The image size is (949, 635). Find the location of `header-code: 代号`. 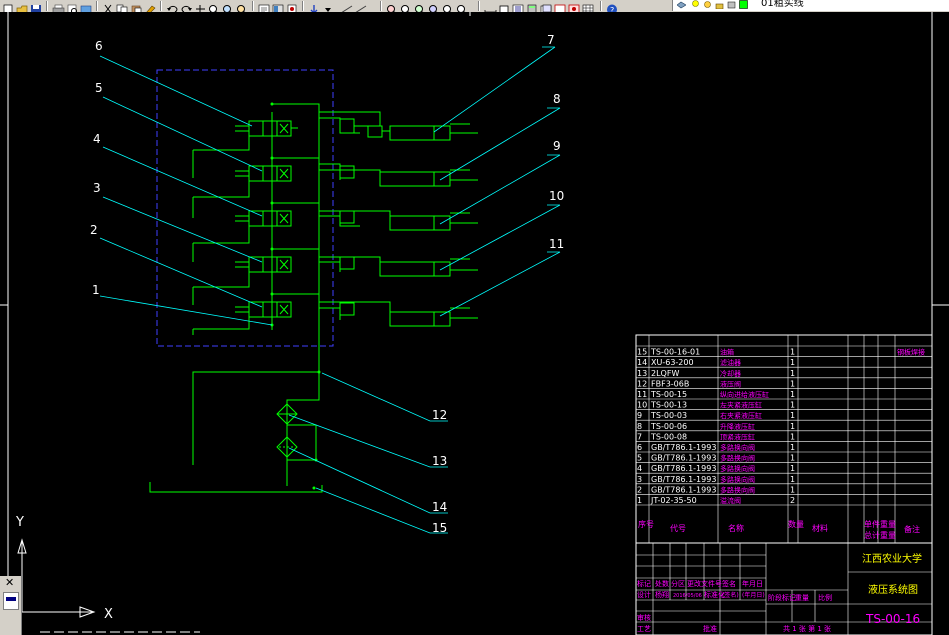

header-code: 代号 is located at coordinates (678, 528).